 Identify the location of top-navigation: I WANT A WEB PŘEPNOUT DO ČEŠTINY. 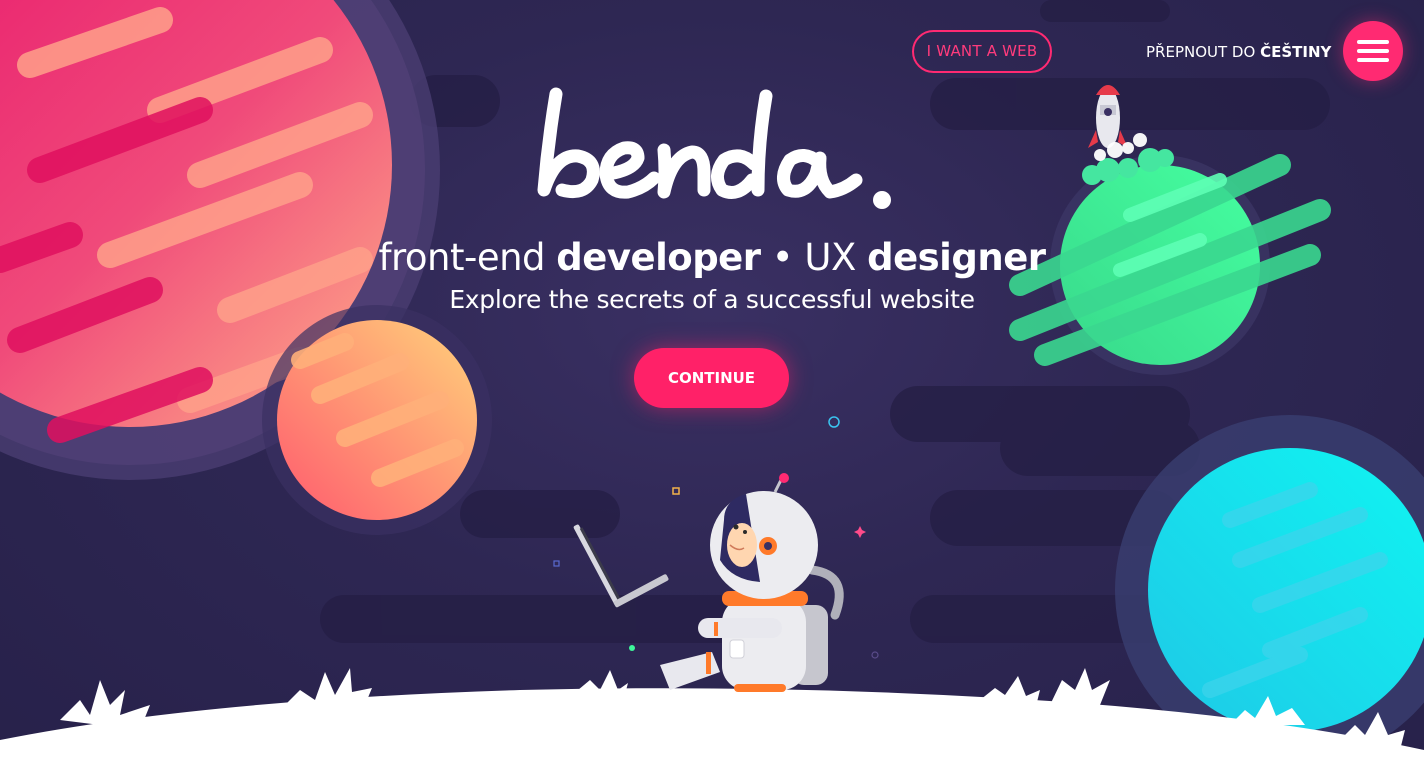
(712, 55).